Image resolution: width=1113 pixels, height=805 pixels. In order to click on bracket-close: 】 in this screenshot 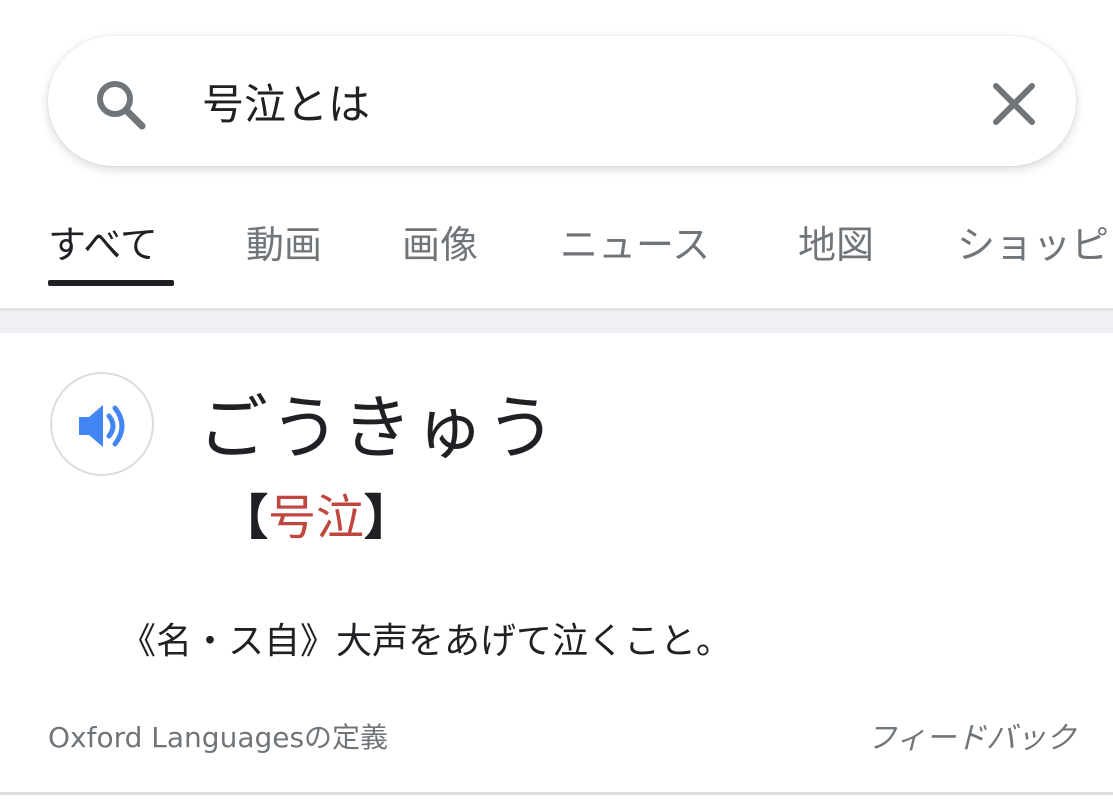, I will do `click(388, 518)`.